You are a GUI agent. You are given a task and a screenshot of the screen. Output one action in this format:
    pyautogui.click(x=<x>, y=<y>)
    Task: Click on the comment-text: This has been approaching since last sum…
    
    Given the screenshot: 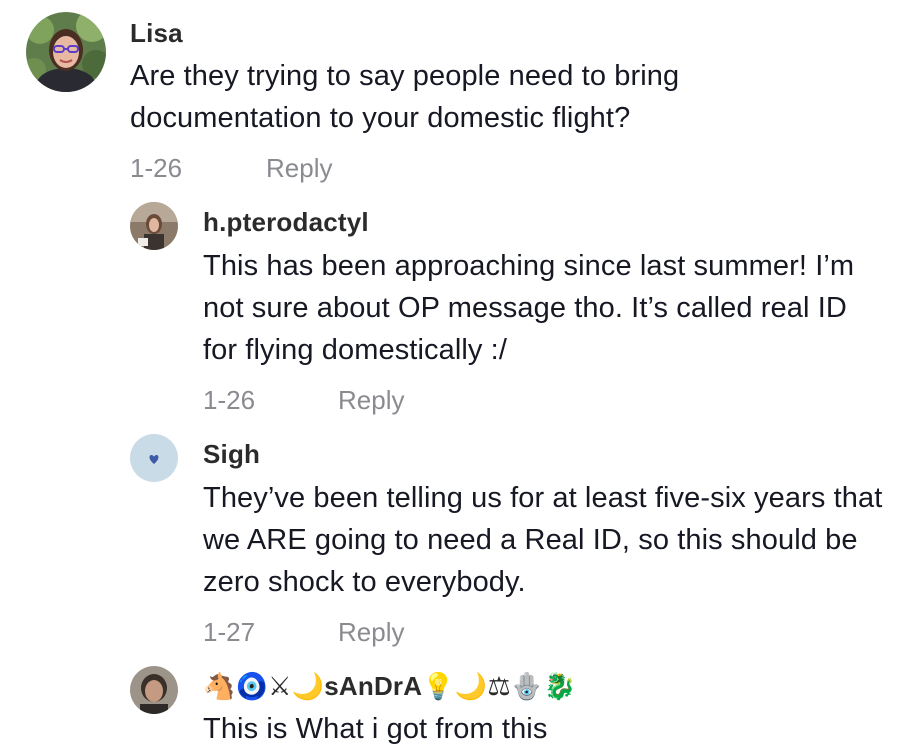 What is the action you would take?
    pyautogui.click(x=529, y=308)
    